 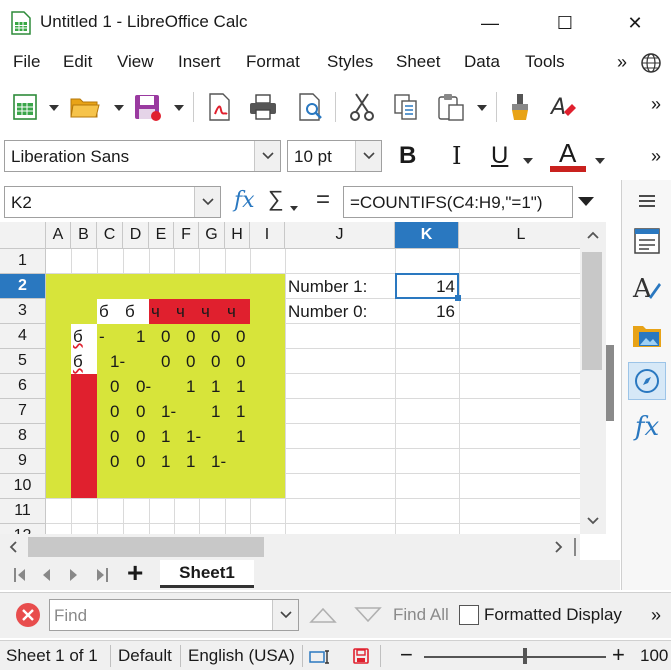 What do you see at coordinates (155, 311) in the screenshot?
I see `cell-e3: ч` at bounding box center [155, 311].